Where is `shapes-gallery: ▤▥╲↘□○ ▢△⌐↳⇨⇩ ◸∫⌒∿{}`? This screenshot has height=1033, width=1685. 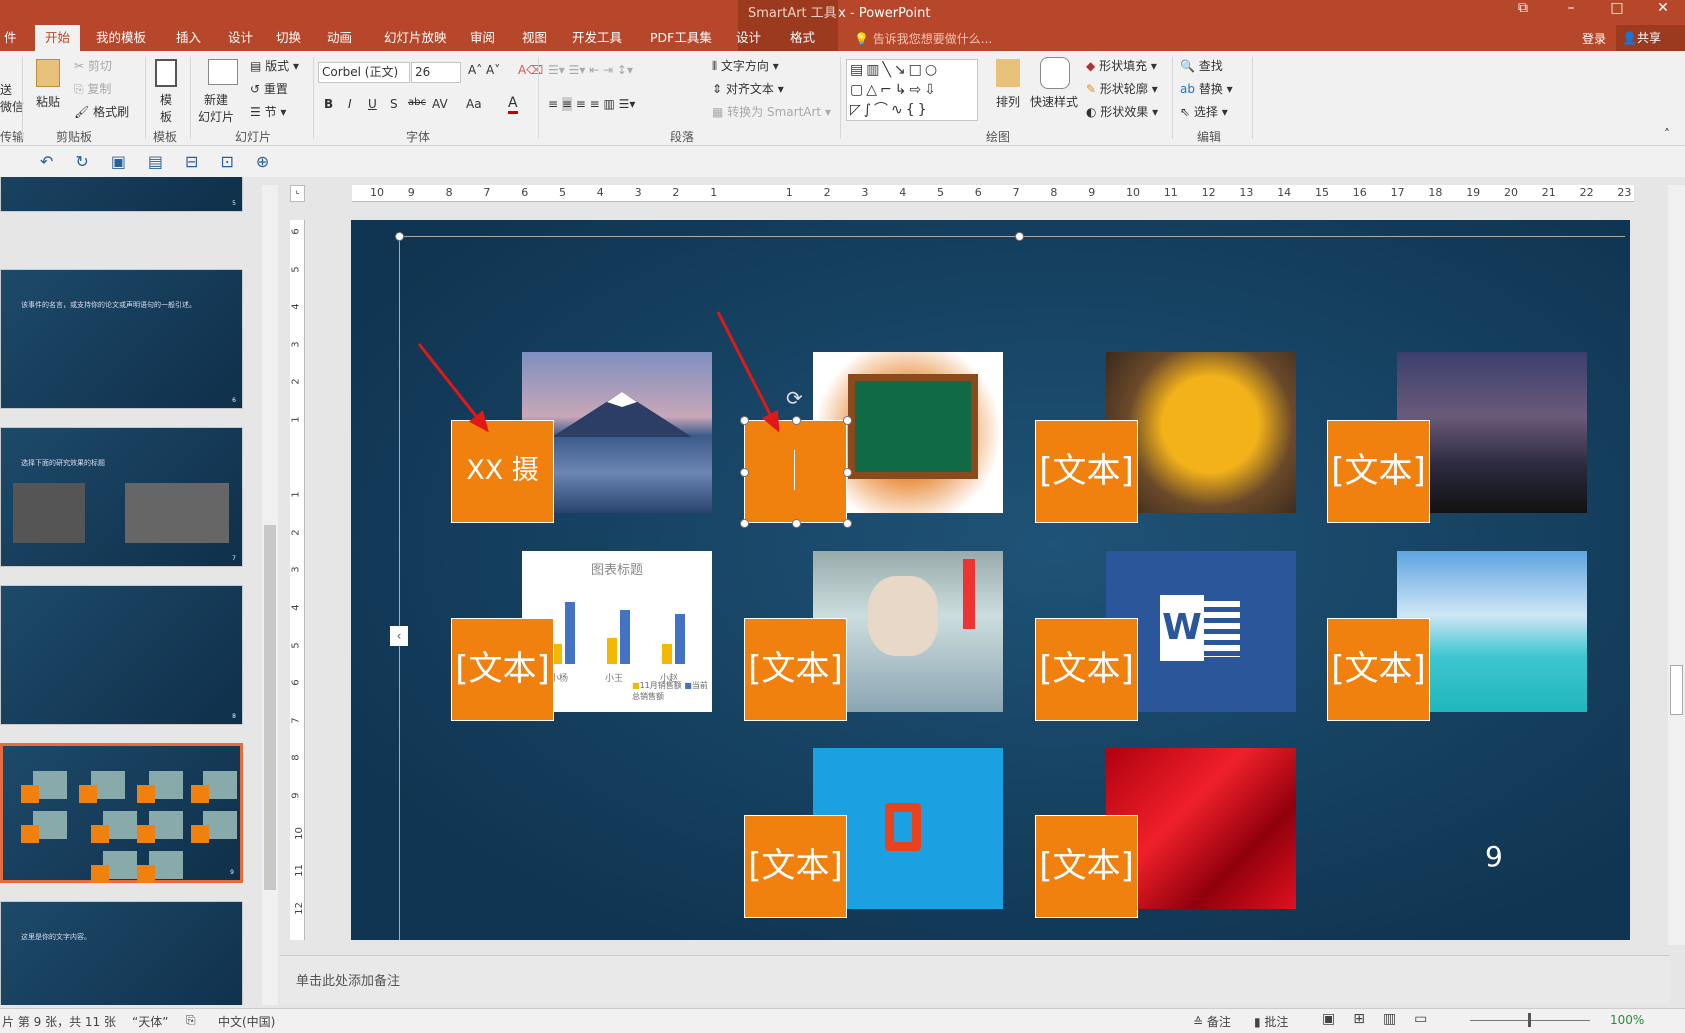 shapes-gallery: ▤▥╲↘□○ ▢△⌐↳⇨⇩ ◸∫⌒∿{} is located at coordinates (912, 90).